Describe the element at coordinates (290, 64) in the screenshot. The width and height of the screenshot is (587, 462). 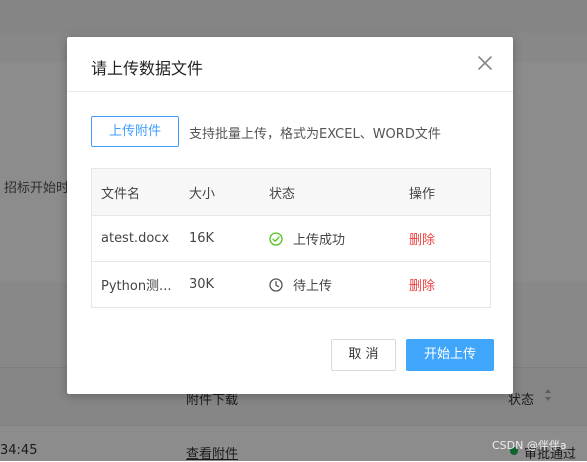
I see `dialog-header: 请上传数据文件` at that location.